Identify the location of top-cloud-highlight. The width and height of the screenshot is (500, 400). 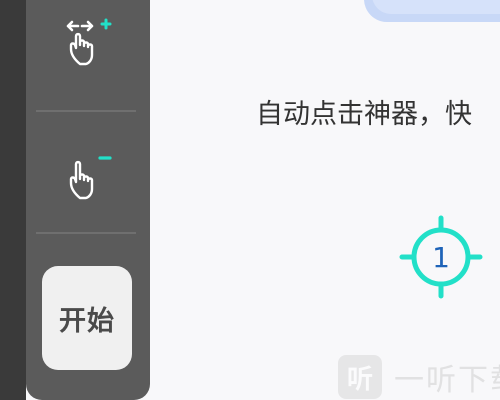
(436, 7).